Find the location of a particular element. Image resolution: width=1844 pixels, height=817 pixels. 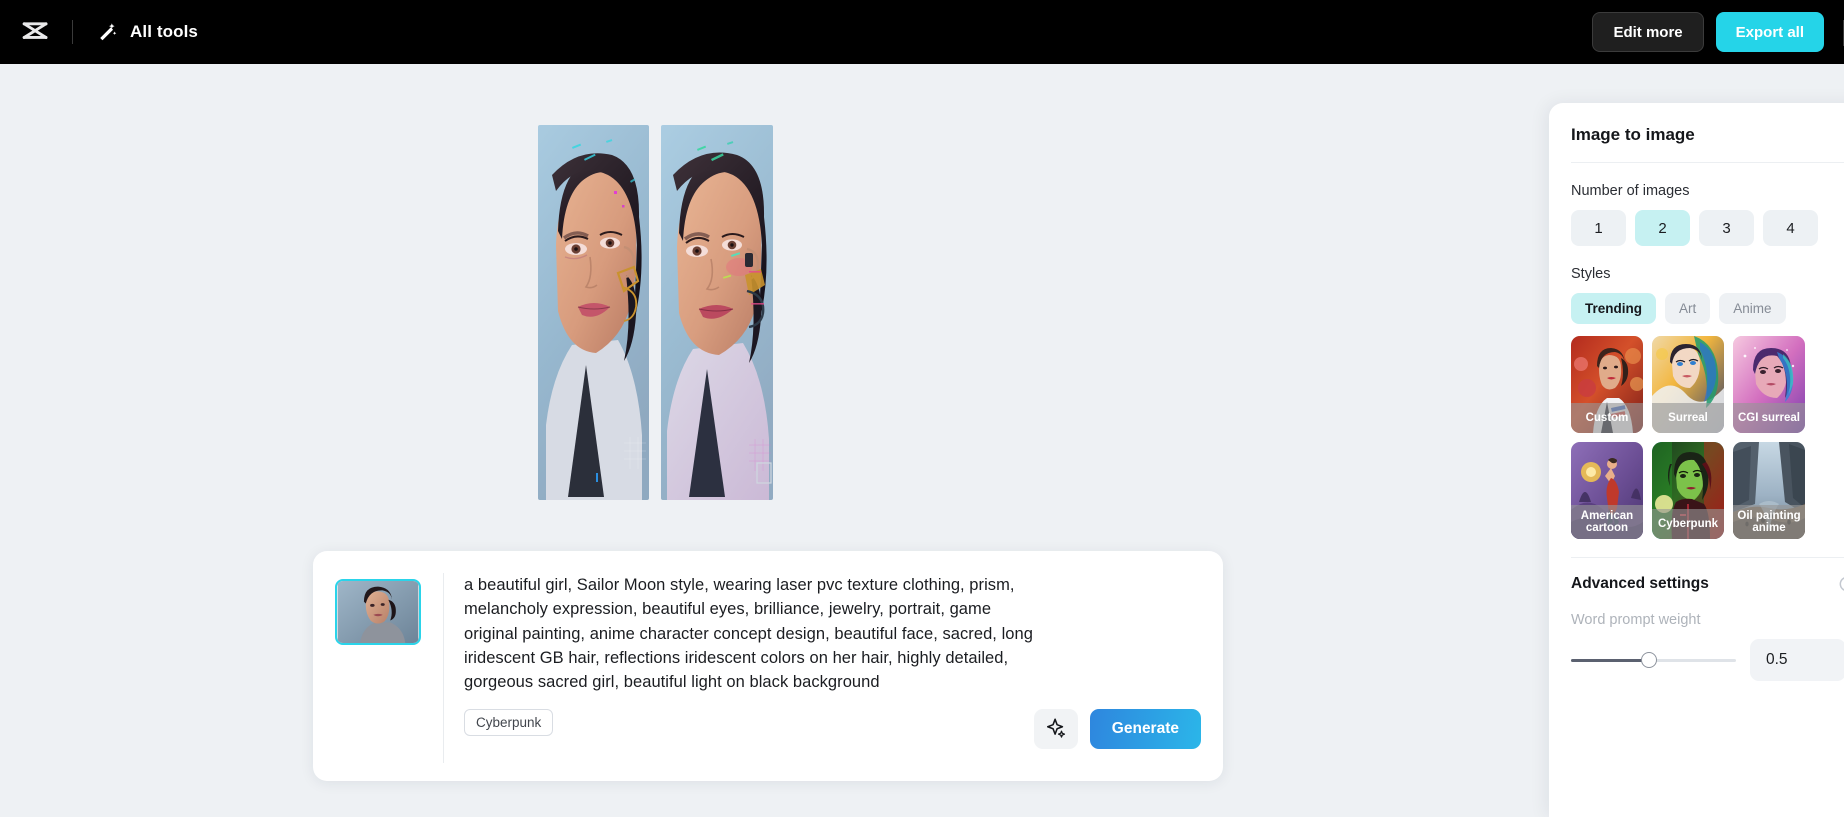

top-bar-actions: Edit more Export all is located at coordinates (1708, 32).